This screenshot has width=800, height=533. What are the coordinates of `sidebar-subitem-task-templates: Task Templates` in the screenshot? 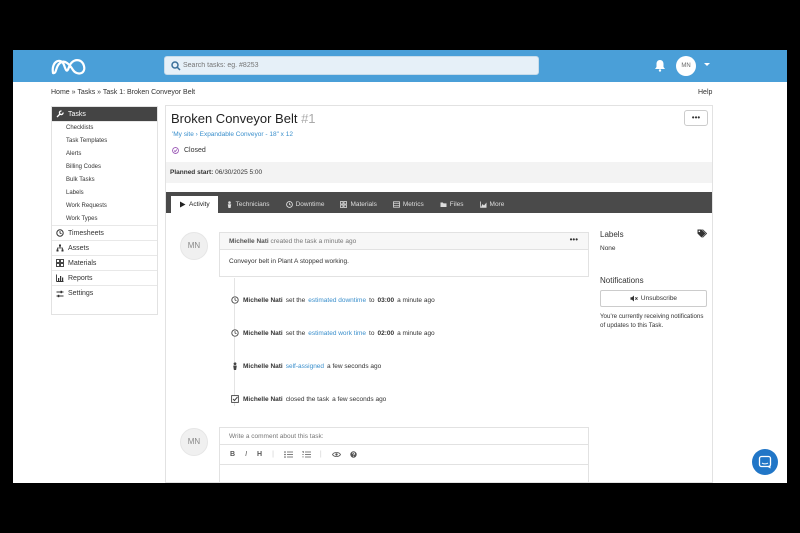 It's located at (104, 141).